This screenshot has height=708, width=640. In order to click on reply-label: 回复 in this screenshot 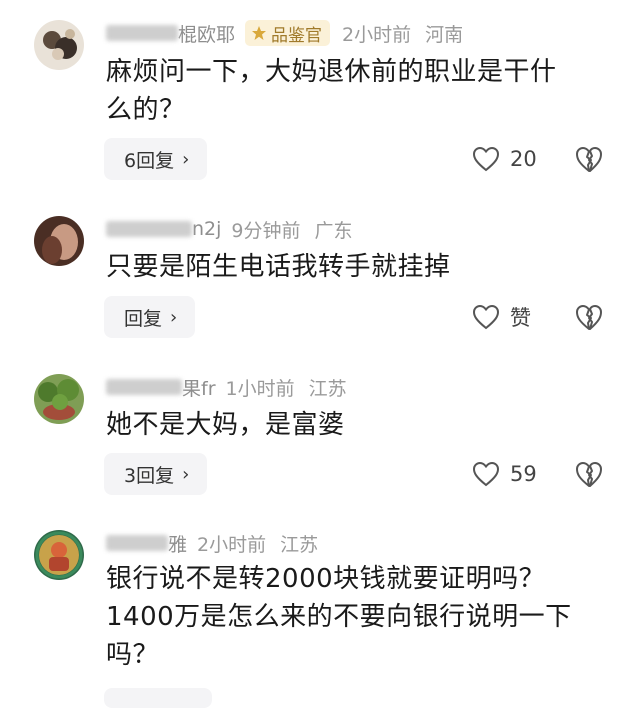, I will do `click(143, 318)`.